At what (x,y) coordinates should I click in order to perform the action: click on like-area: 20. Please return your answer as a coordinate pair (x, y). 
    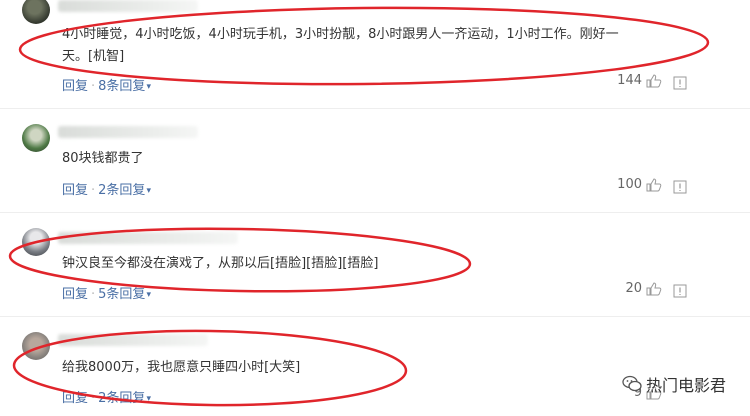
    Looking at the image, I should click on (643, 288).